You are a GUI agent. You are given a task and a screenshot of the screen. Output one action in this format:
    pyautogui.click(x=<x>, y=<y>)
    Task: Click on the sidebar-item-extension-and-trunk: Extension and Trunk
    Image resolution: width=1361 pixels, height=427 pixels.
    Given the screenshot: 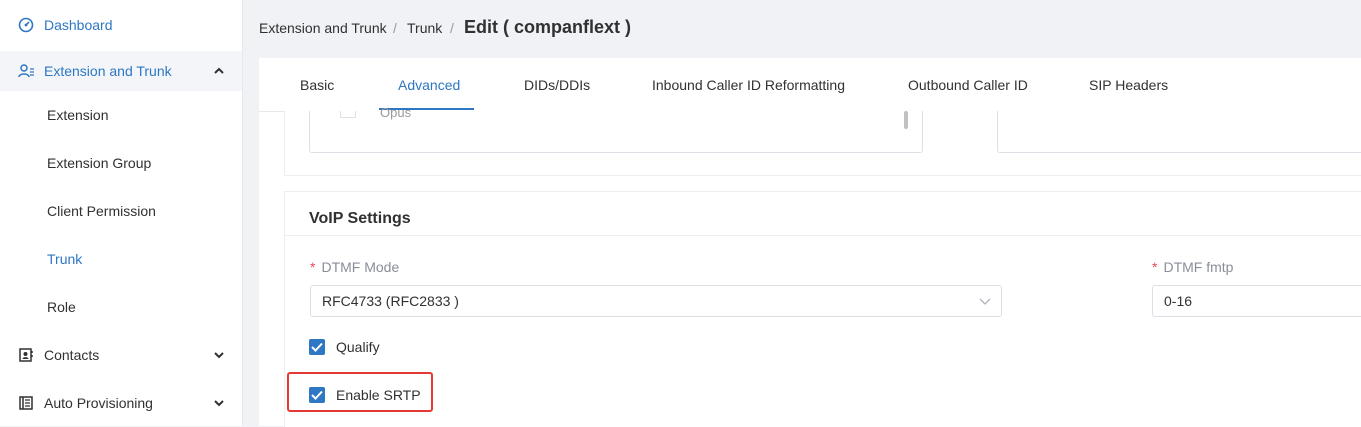 What is the action you would take?
    pyautogui.click(x=121, y=71)
    